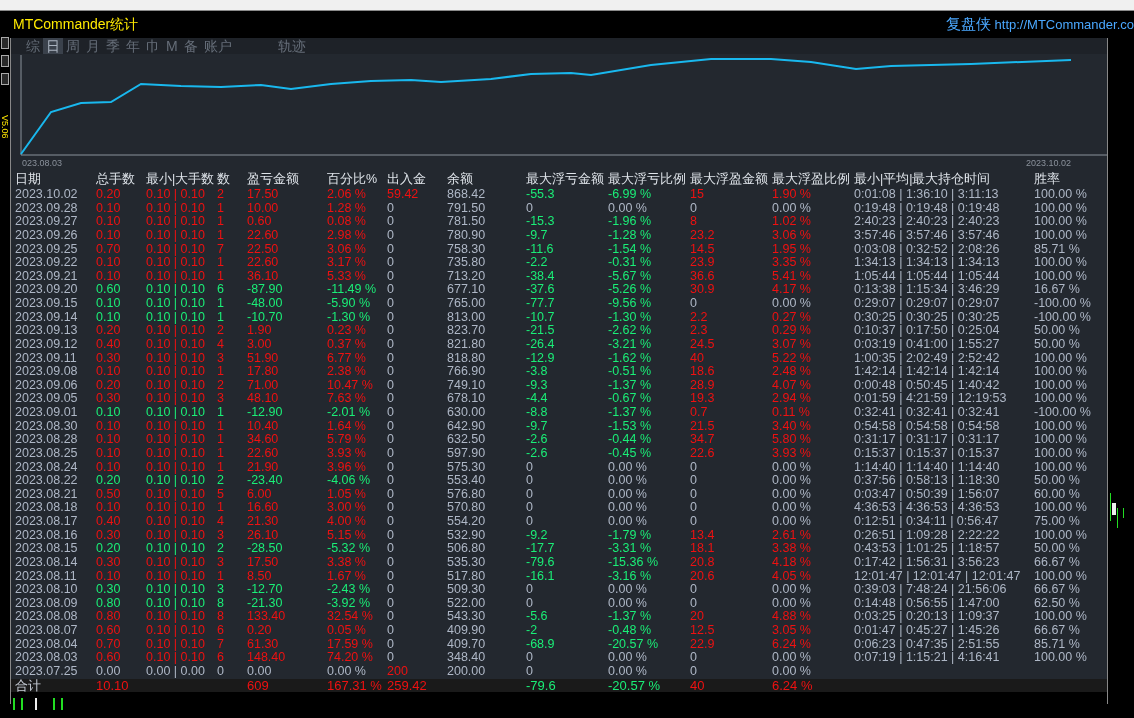 This screenshot has width=1134, height=718. What do you see at coordinates (630, 195) in the screenshot?
I see `table-cell-text: -6.99 %` at bounding box center [630, 195].